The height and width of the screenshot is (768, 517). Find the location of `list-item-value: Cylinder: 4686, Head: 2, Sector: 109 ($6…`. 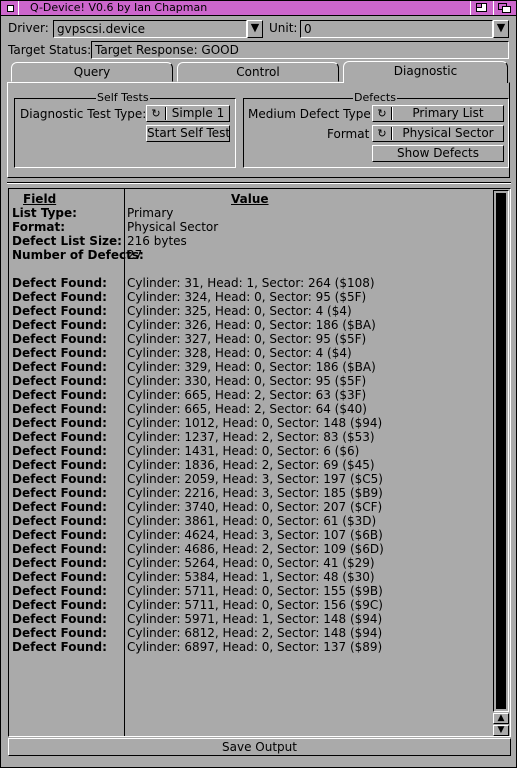

list-item-value: Cylinder: 4686, Head: 2, Sector: 109 ($6… is located at coordinates (255, 549).